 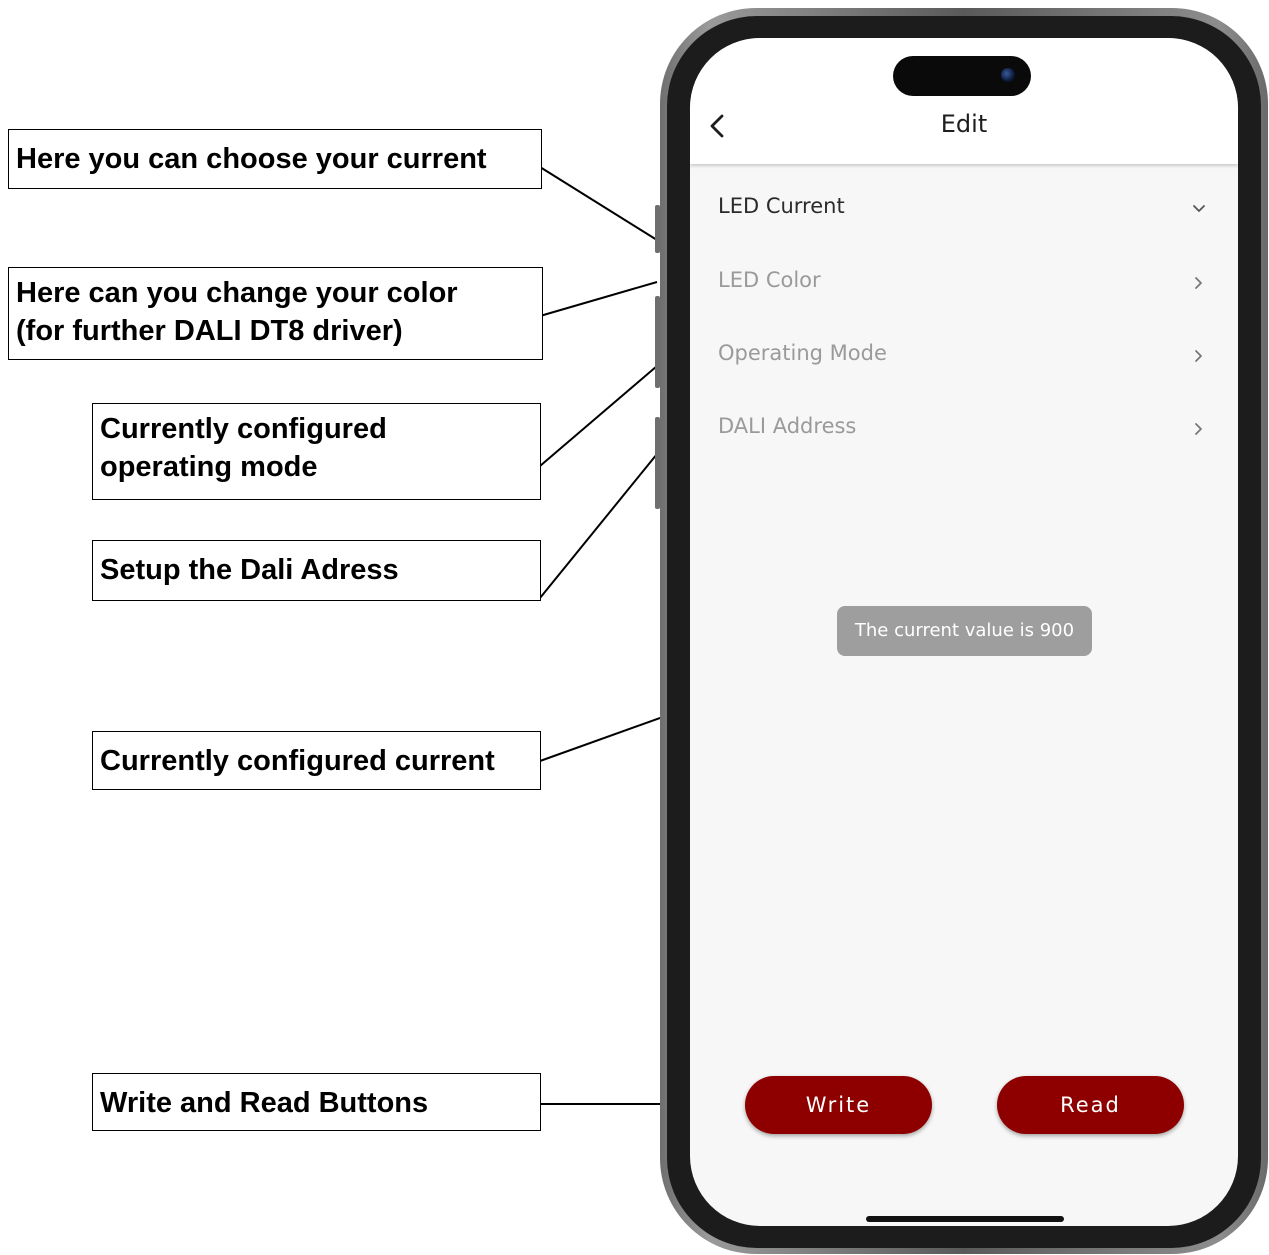 What do you see at coordinates (1090, 1105) in the screenshot?
I see `read-button: Read` at bounding box center [1090, 1105].